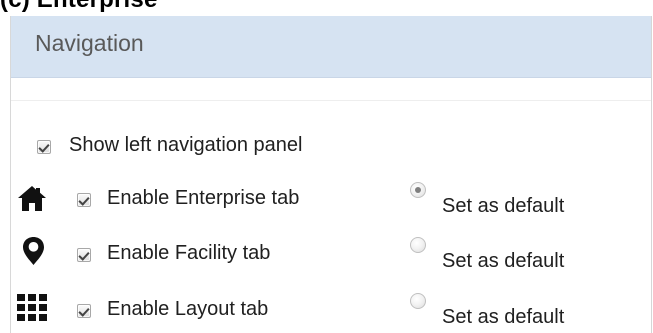 The image size is (653, 333). I want to click on enable-facility-tab-checkbox, so click(84, 255).